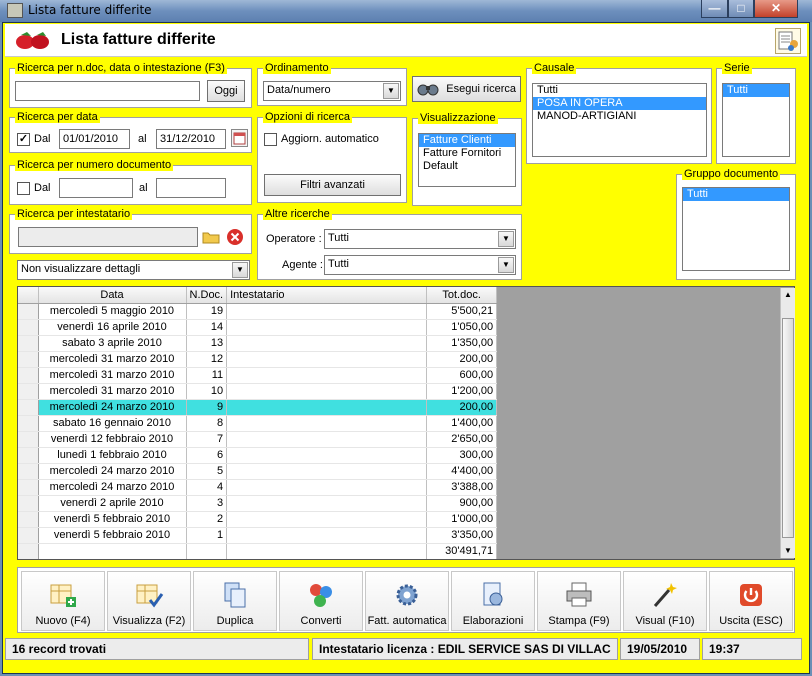  What do you see at coordinates (94, 139) in the screenshot?
I see `date-from-input` at bounding box center [94, 139].